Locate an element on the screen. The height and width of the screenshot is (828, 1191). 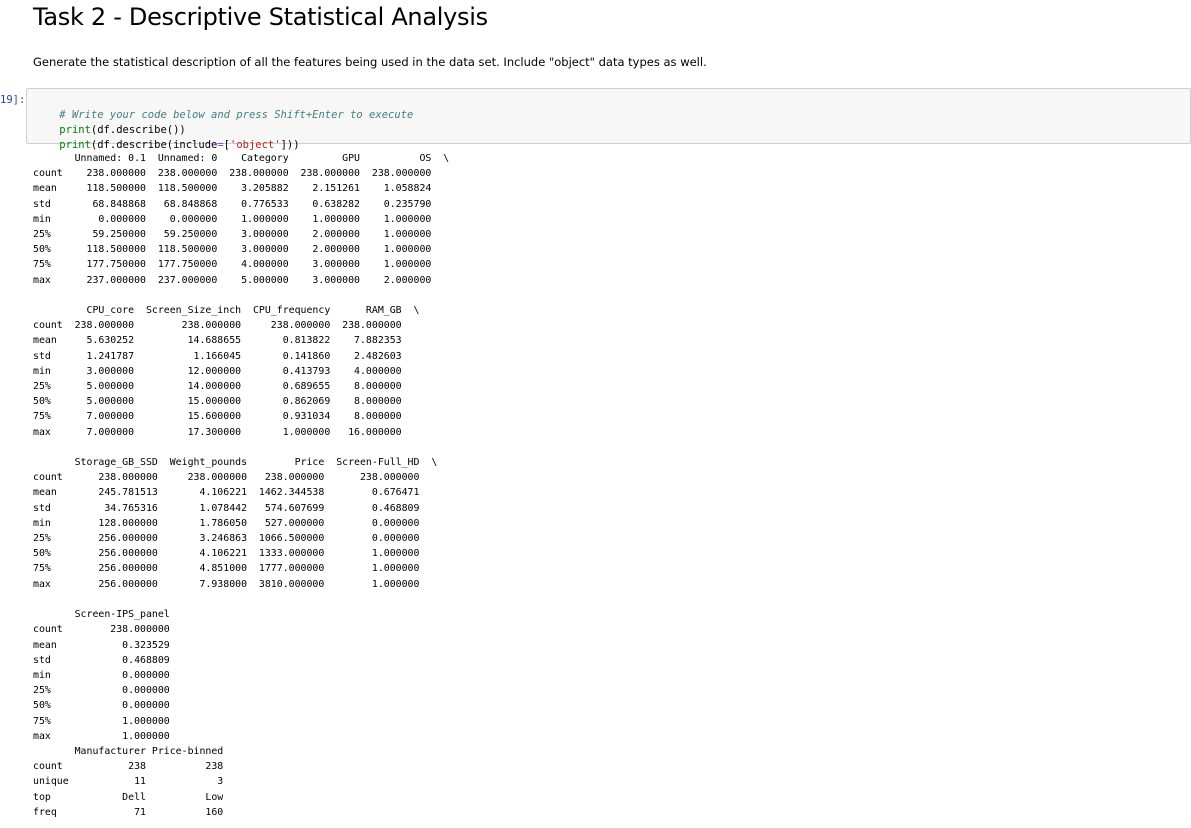
code-args: (df.describe(include is located at coordinates (154, 145).